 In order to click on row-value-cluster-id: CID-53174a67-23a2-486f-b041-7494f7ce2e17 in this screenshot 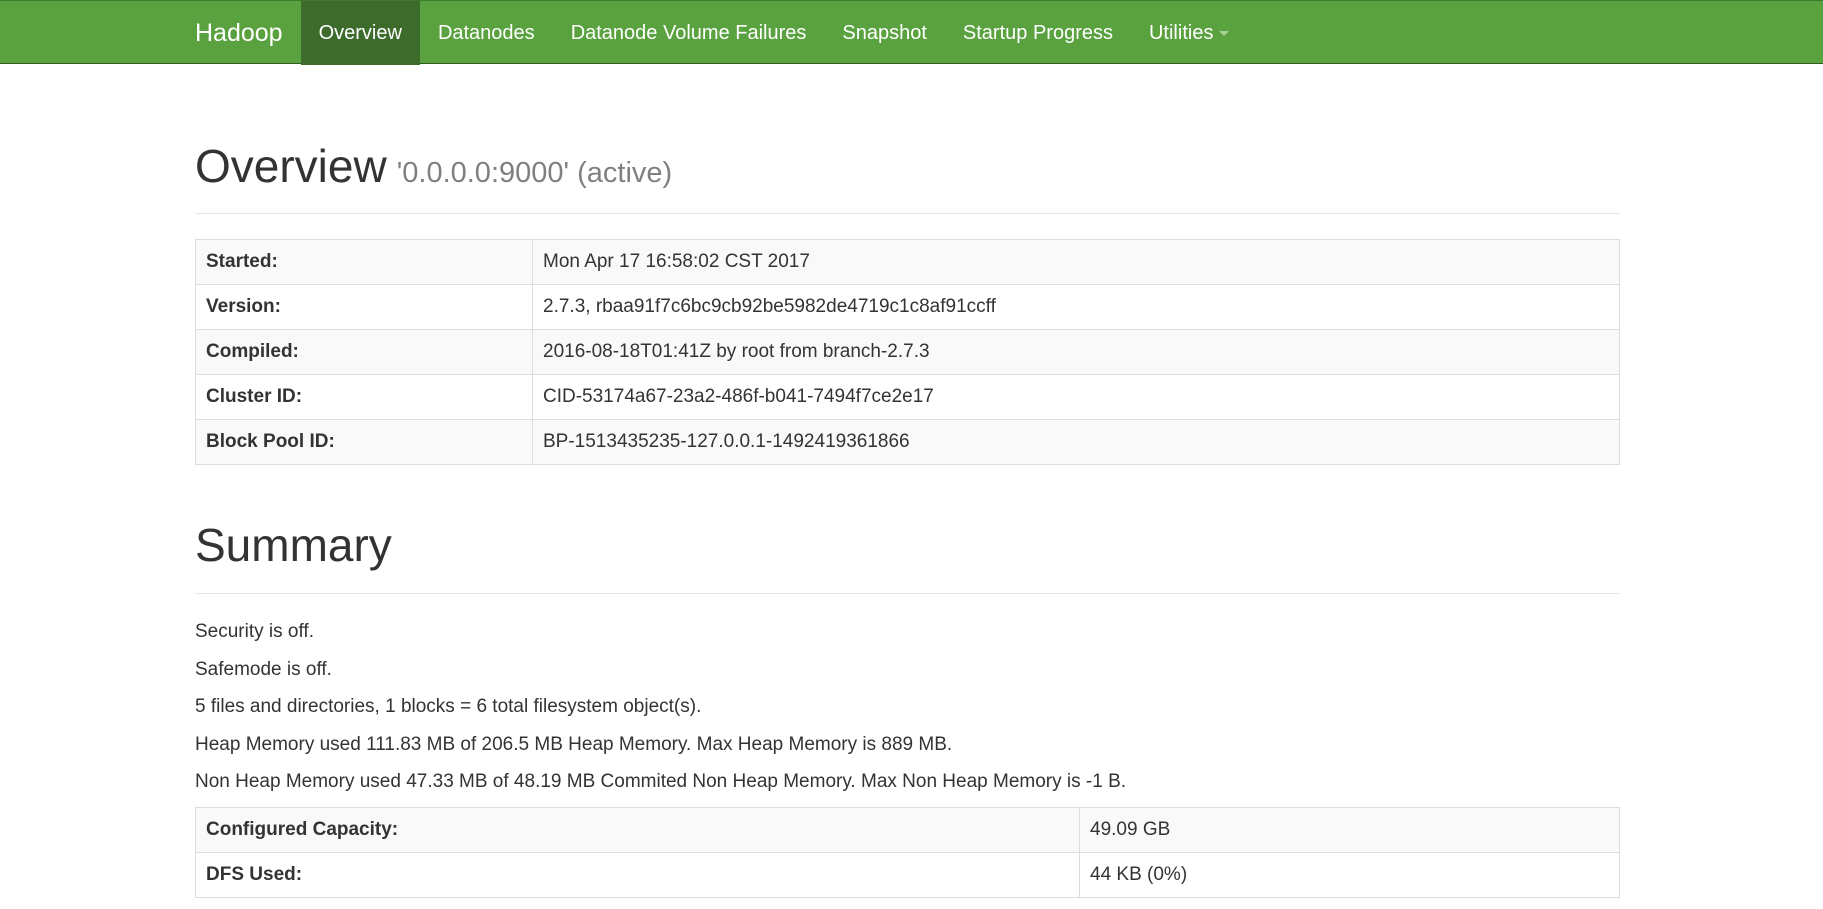, I will do `click(1076, 397)`.